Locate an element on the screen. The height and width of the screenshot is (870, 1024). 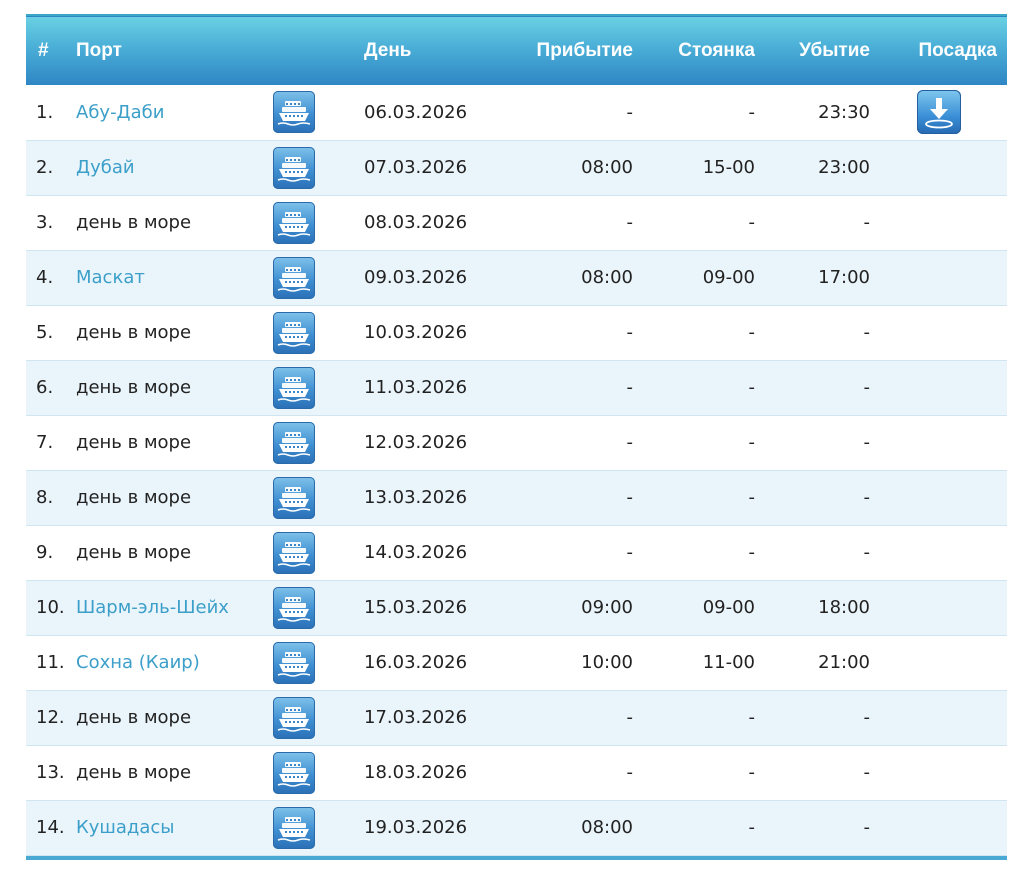
date-cell: 11.03.2026 is located at coordinates (416, 387).